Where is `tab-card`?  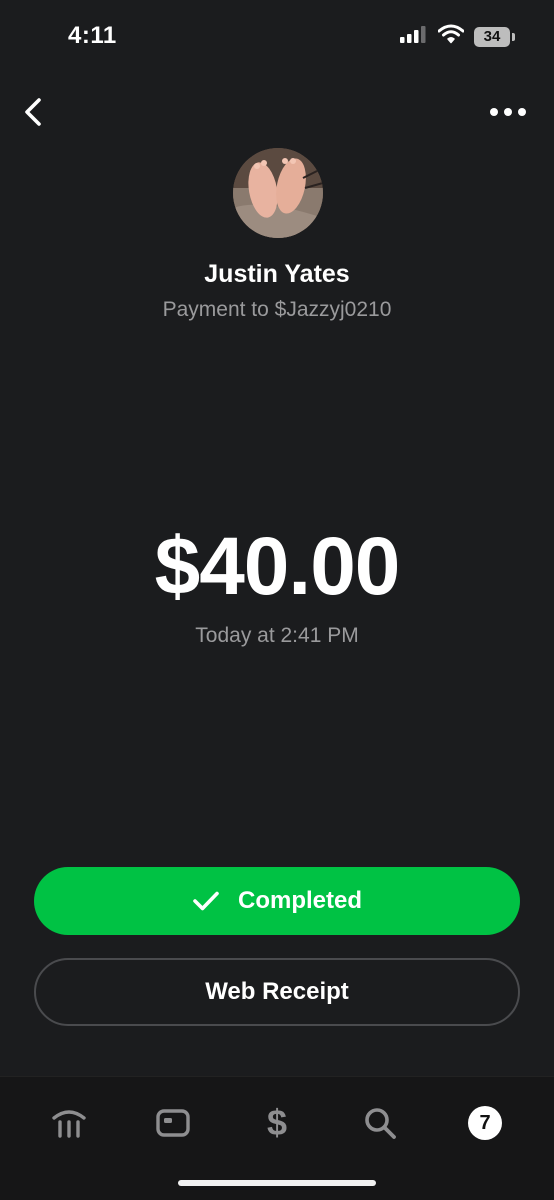
tab-card is located at coordinates (173, 1123).